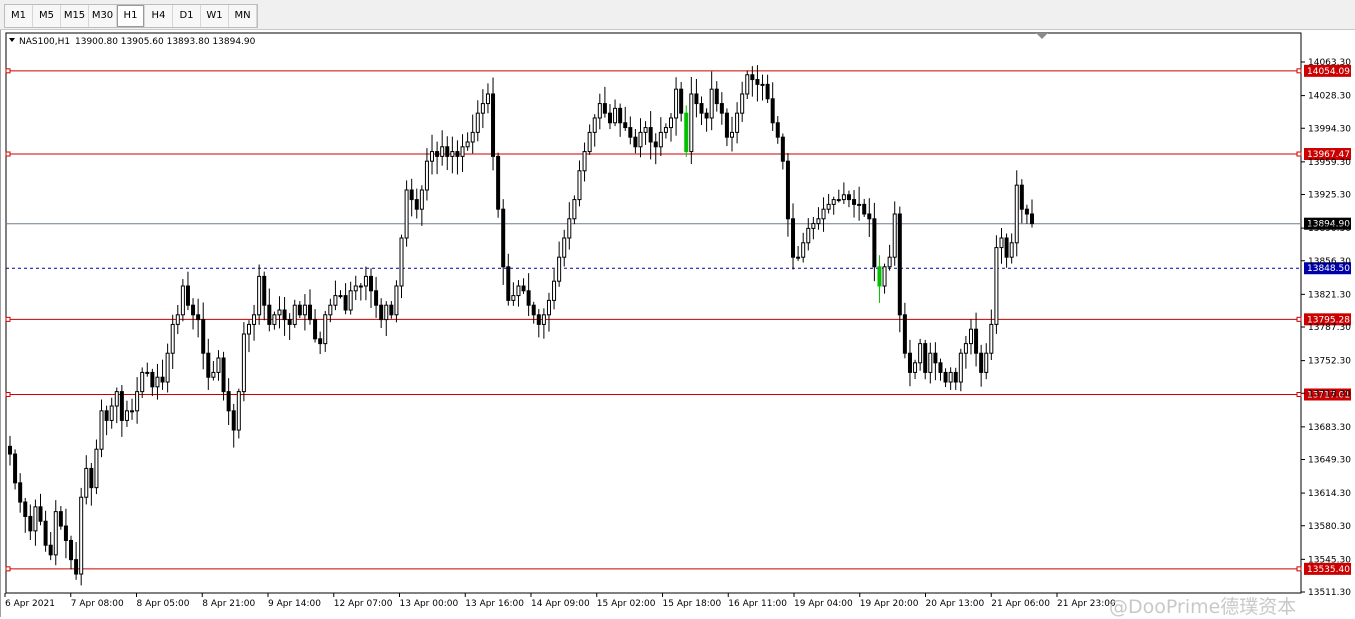 This screenshot has width=1355, height=619. Describe the element at coordinates (215, 16) in the screenshot. I see `timeframe-w1-button: W1` at that location.